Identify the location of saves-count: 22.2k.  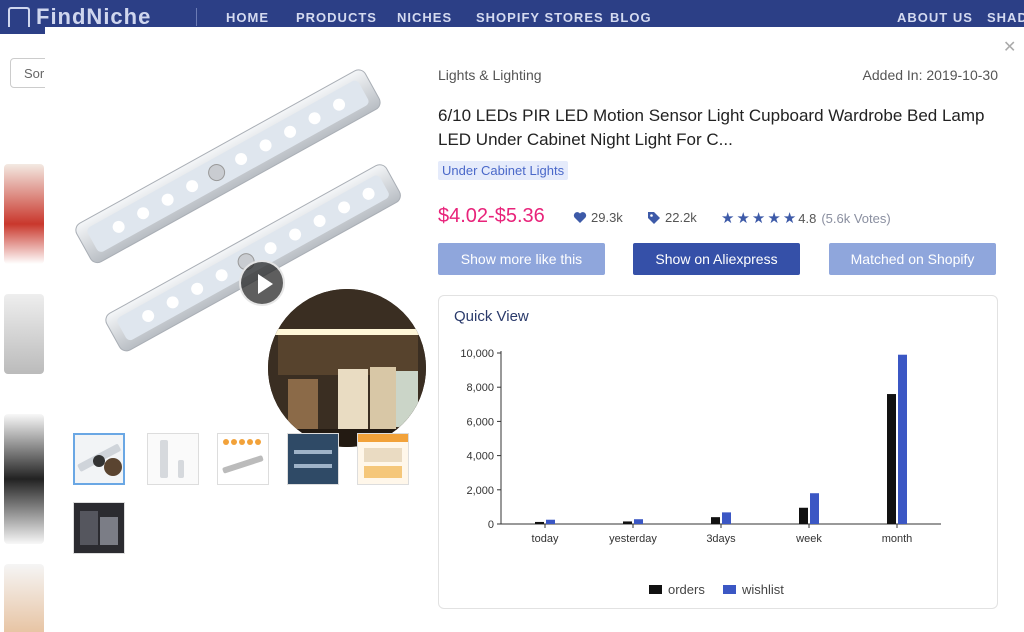
(672, 217).